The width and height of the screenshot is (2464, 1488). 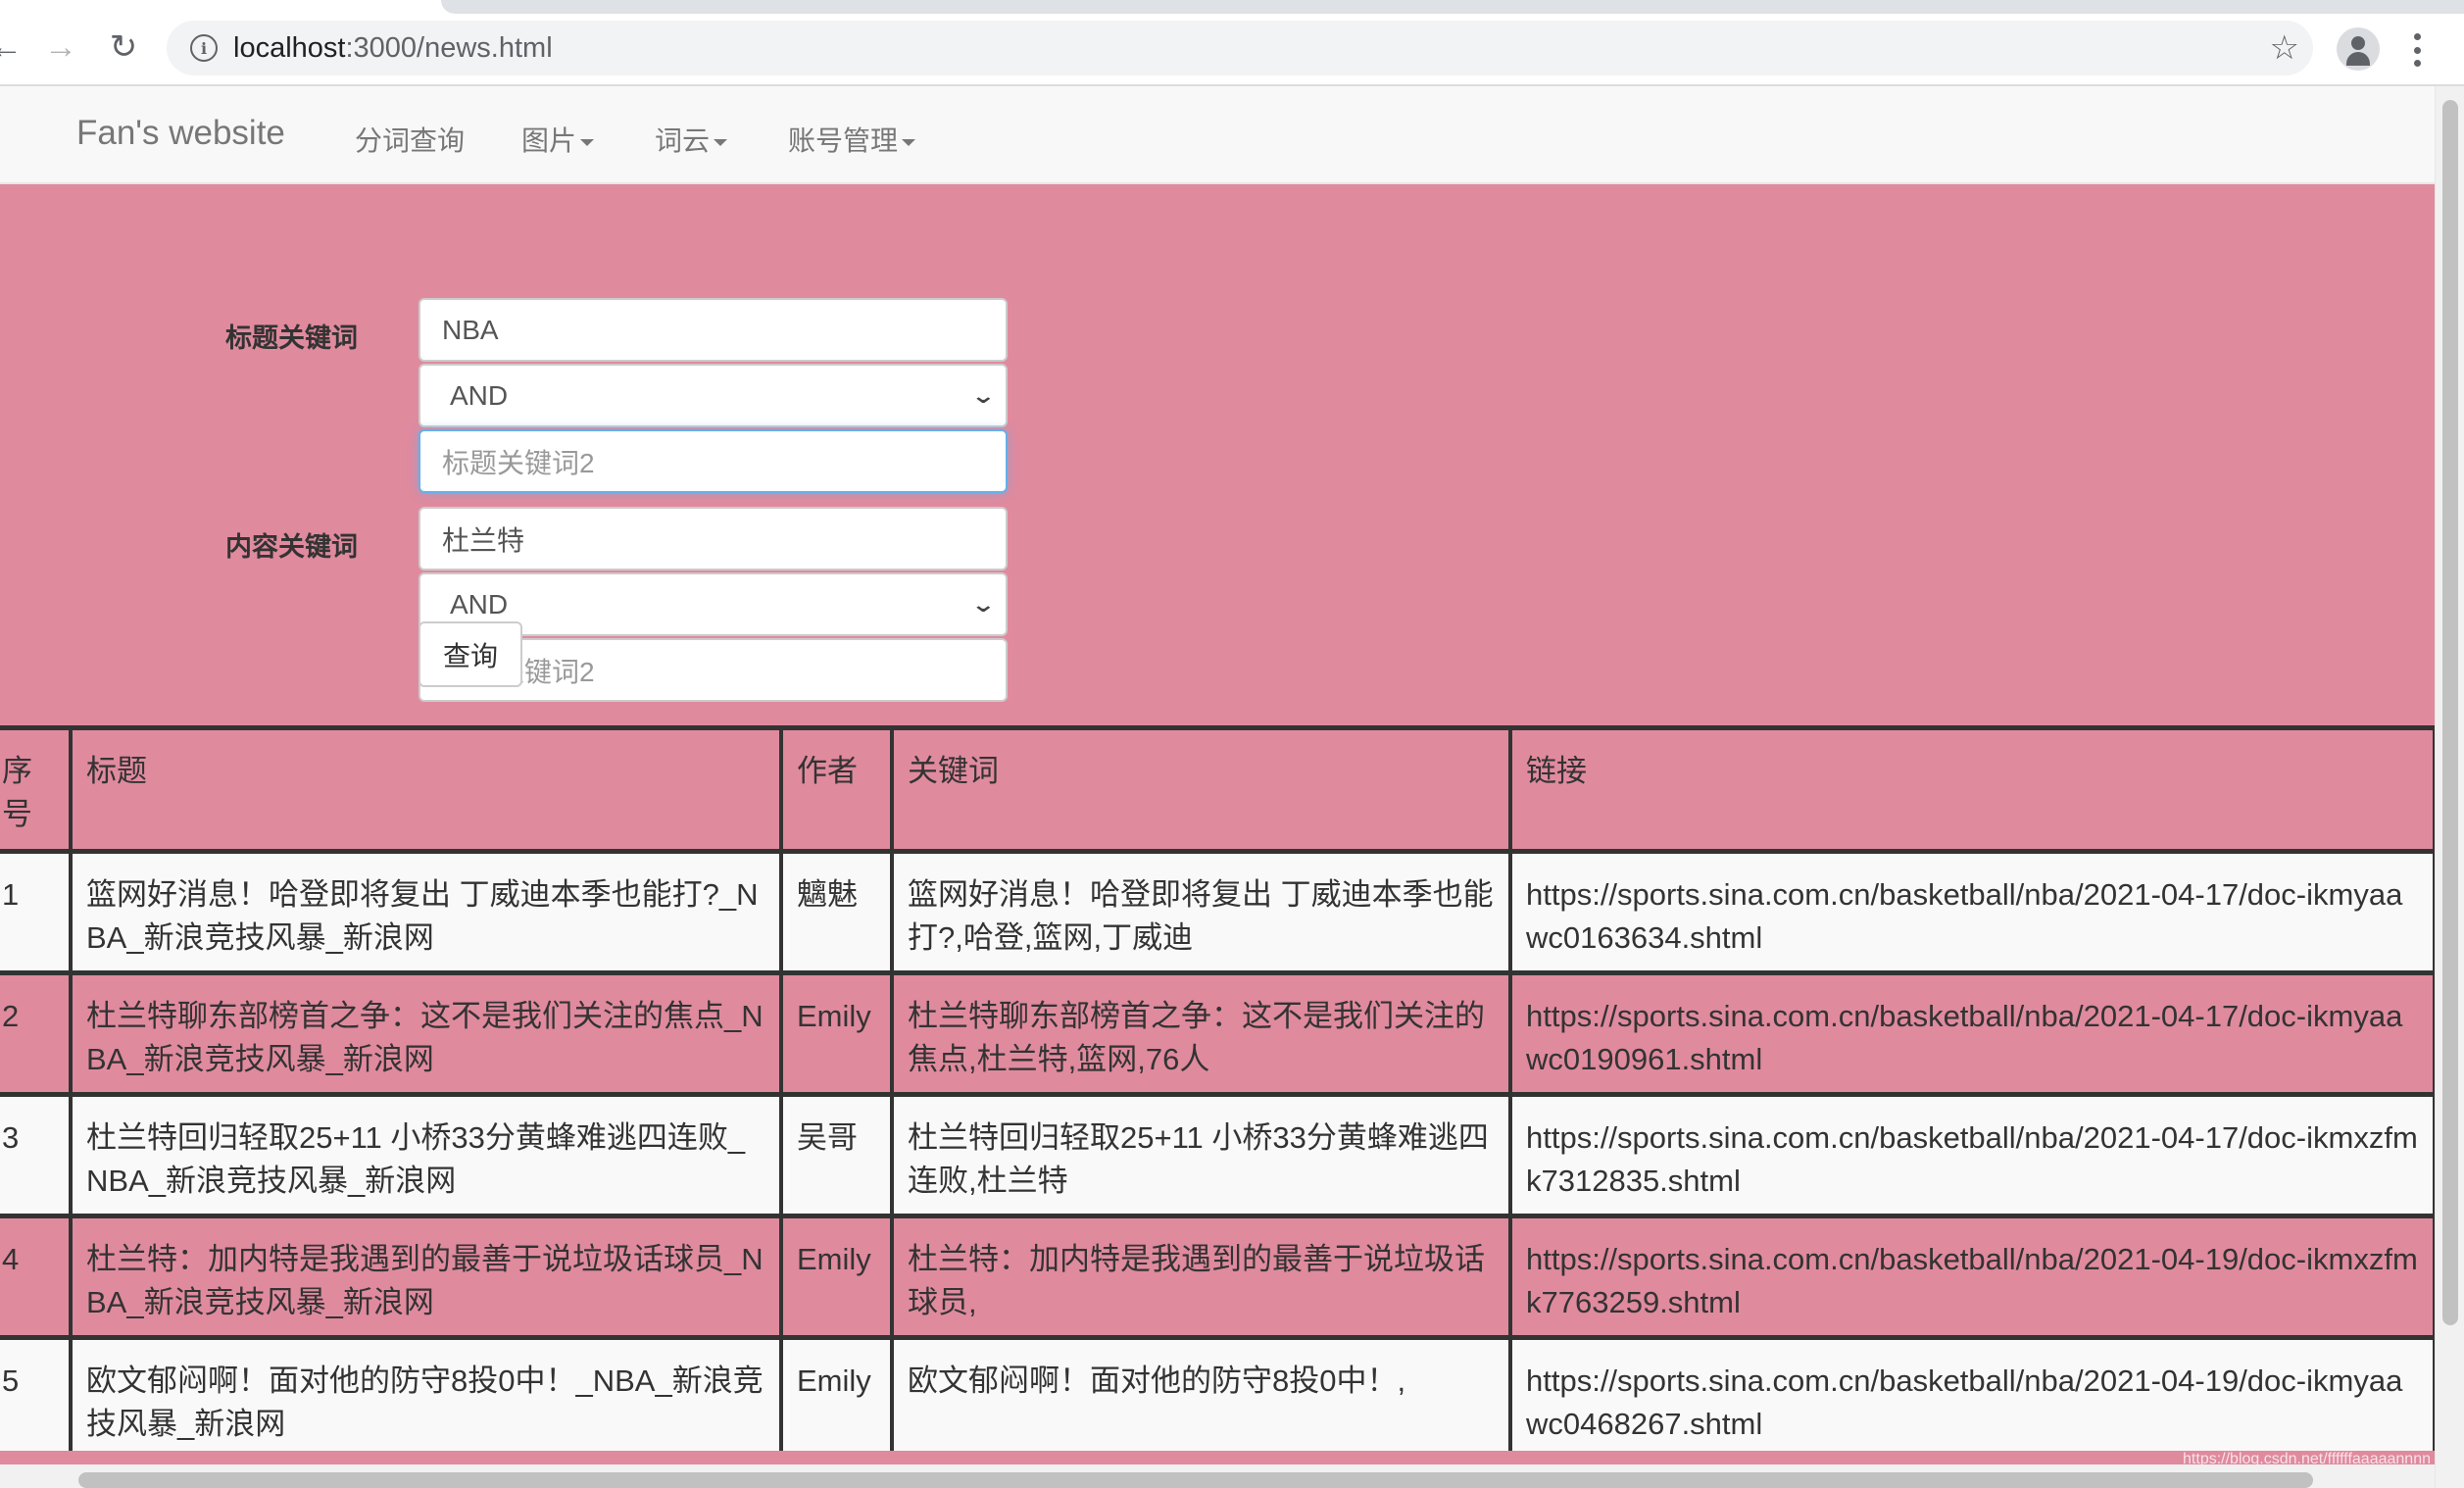 What do you see at coordinates (713, 539) in the screenshot?
I see `content-keyword1-input: 杜兰特` at bounding box center [713, 539].